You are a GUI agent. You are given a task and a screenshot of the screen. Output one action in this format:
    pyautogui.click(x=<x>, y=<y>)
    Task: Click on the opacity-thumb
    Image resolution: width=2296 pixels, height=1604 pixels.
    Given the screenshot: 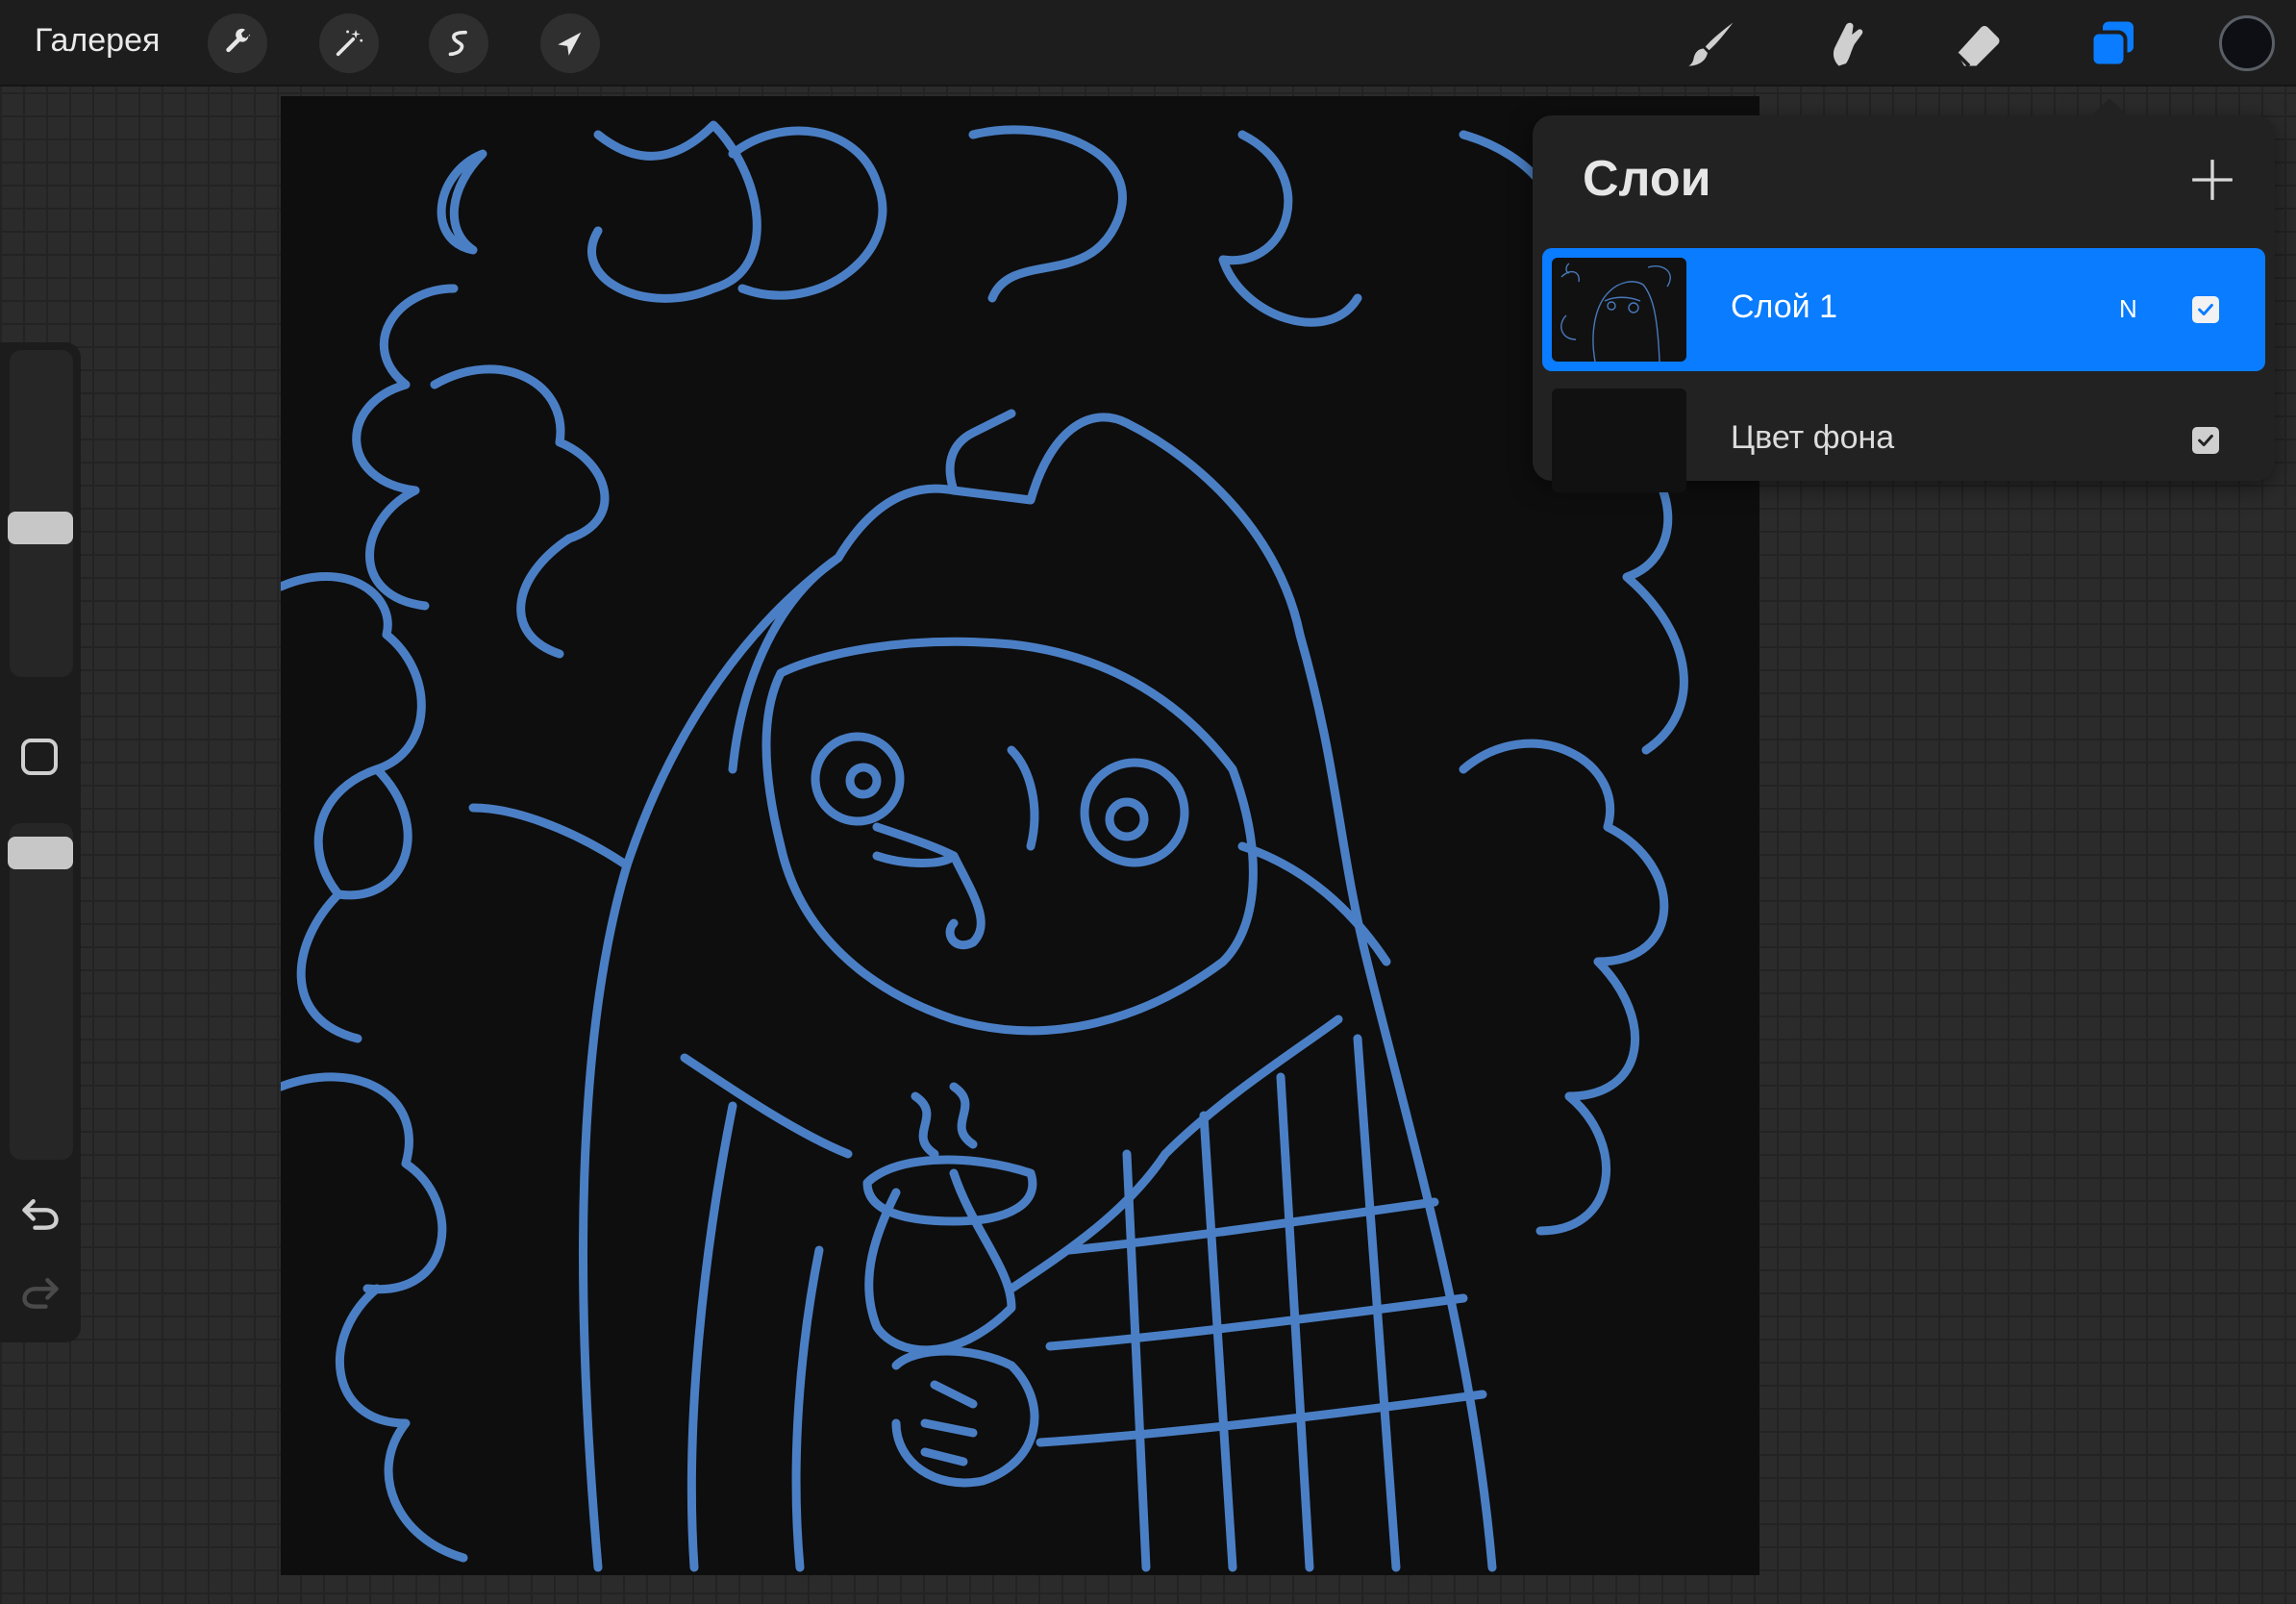 What is the action you would take?
    pyautogui.click(x=40, y=853)
    